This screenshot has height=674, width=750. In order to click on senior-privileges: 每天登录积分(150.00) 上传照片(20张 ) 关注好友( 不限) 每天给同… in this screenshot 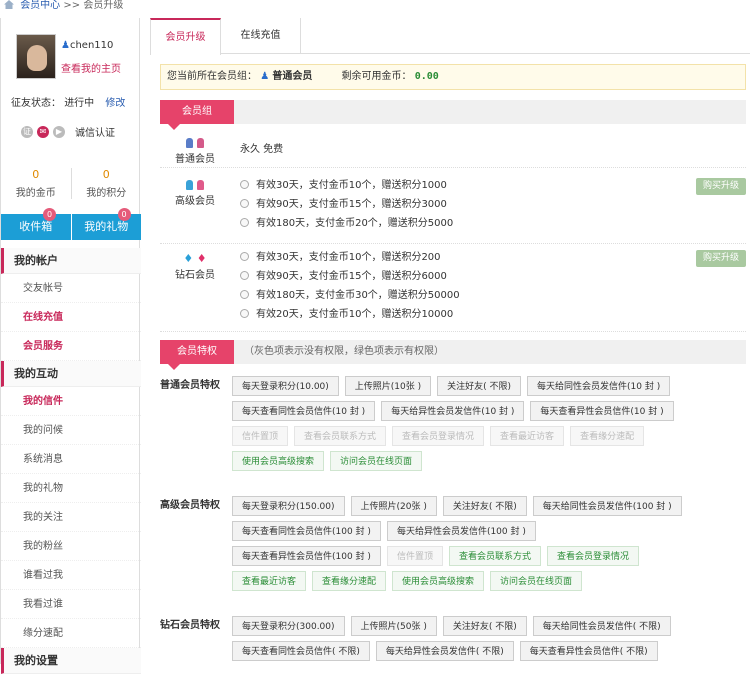, I will do `click(489, 546)`.